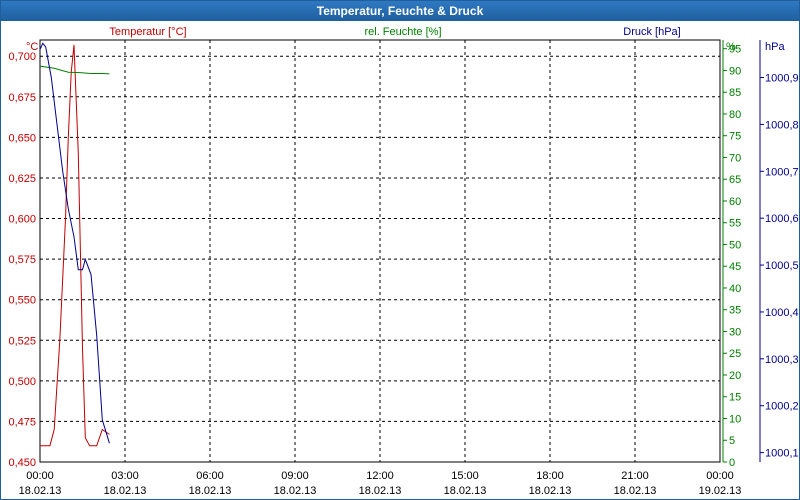 The width and height of the screenshot is (800, 500). I want to click on humidity-tick: 25, so click(735, 354).